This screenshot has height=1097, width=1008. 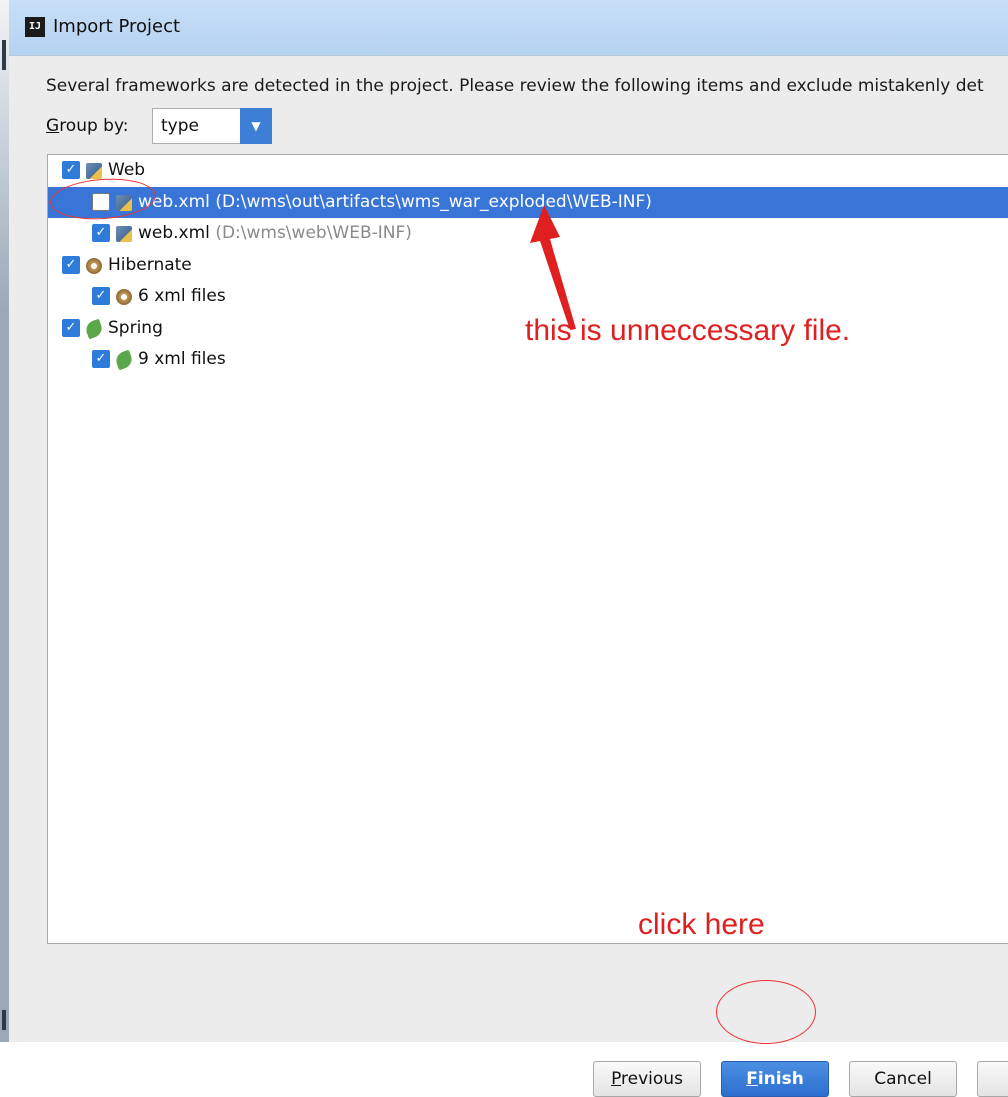 What do you see at coordinates (652, 1079) in the screenshot?
I see `previous-label: revious` at bounding box center [652, 1079].